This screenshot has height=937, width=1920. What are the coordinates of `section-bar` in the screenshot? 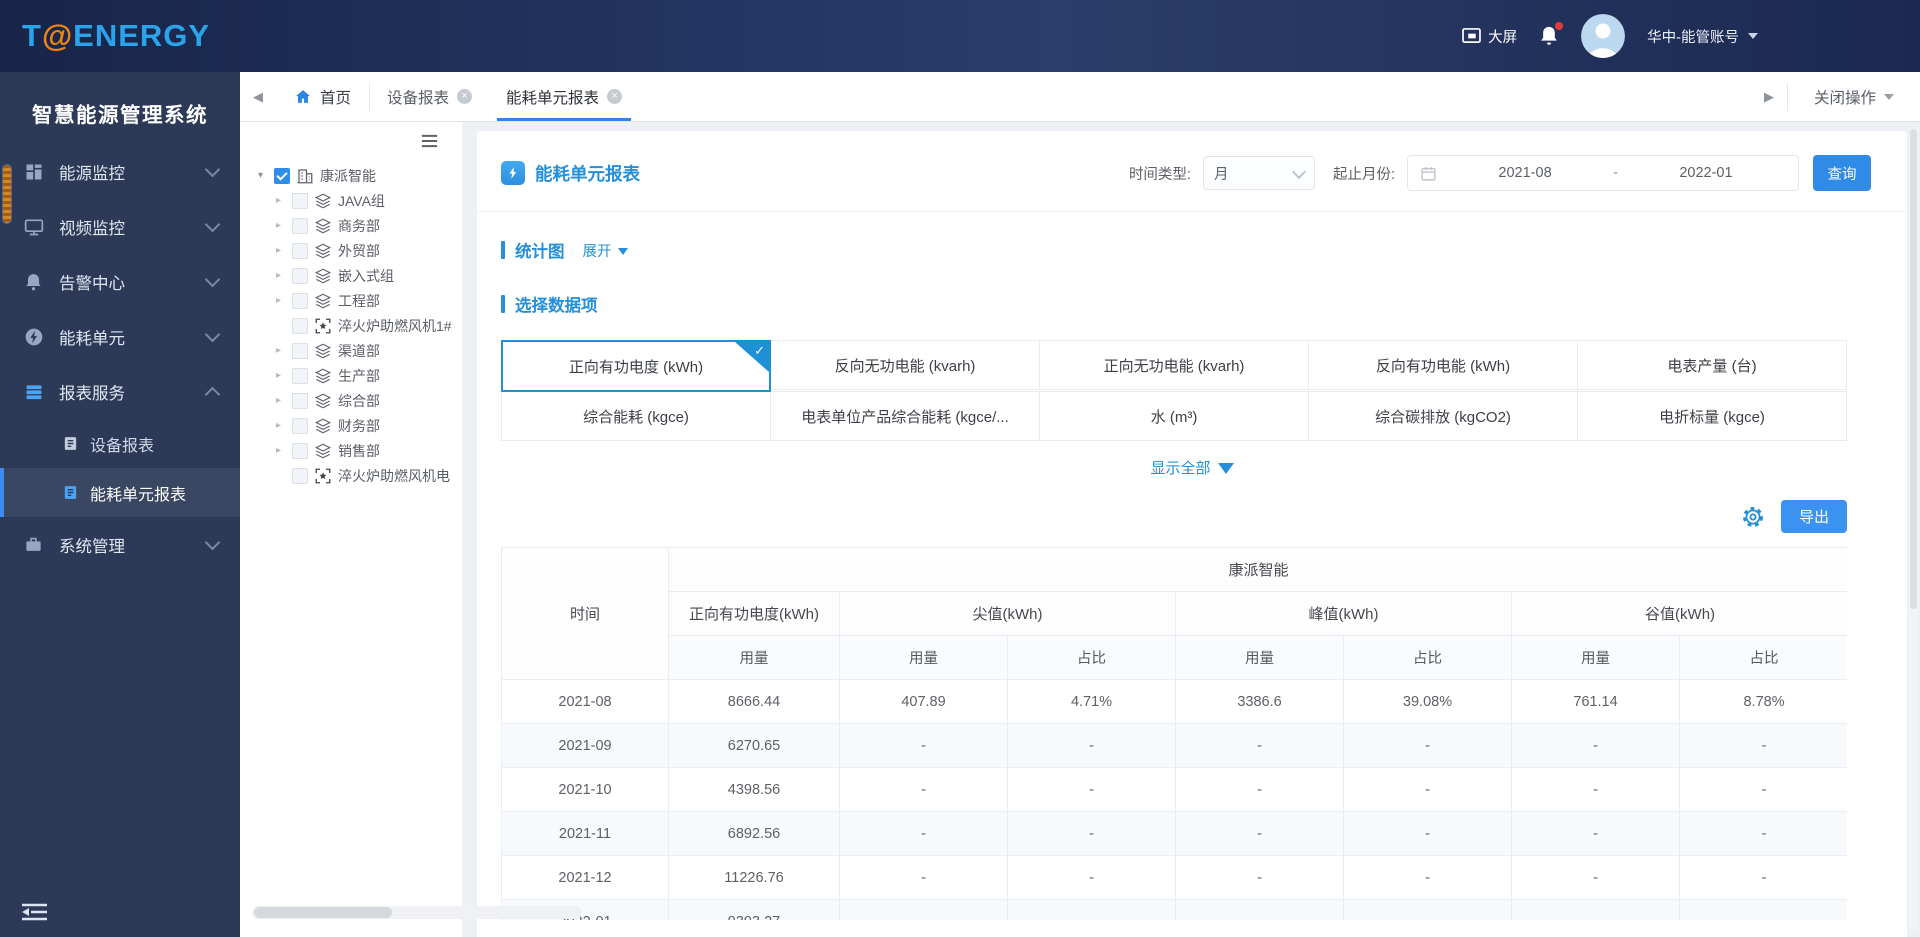 It's located at (503, 304).